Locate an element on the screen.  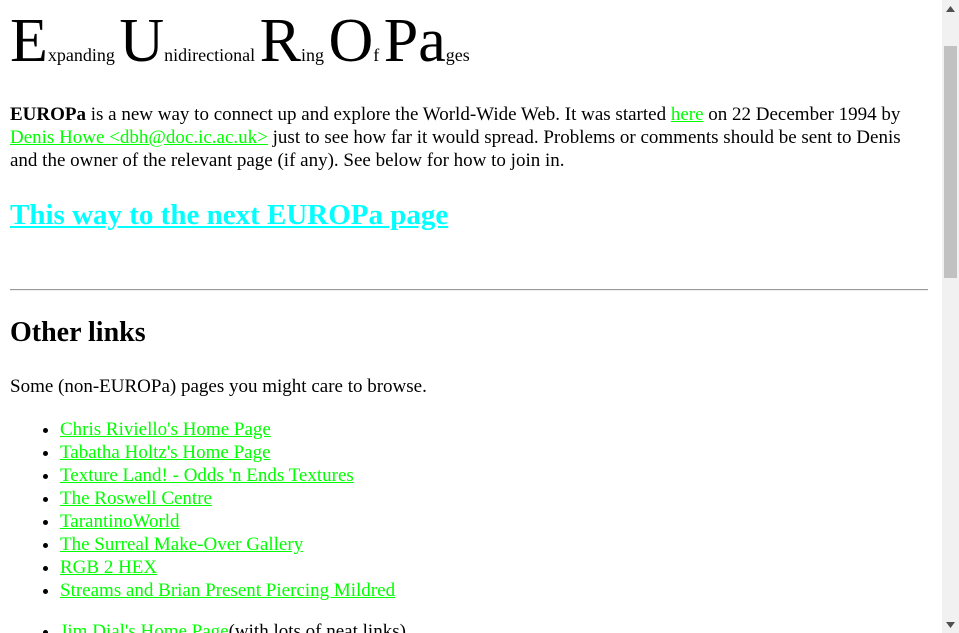
scroll-up-button is located at coordinates (950, 8).